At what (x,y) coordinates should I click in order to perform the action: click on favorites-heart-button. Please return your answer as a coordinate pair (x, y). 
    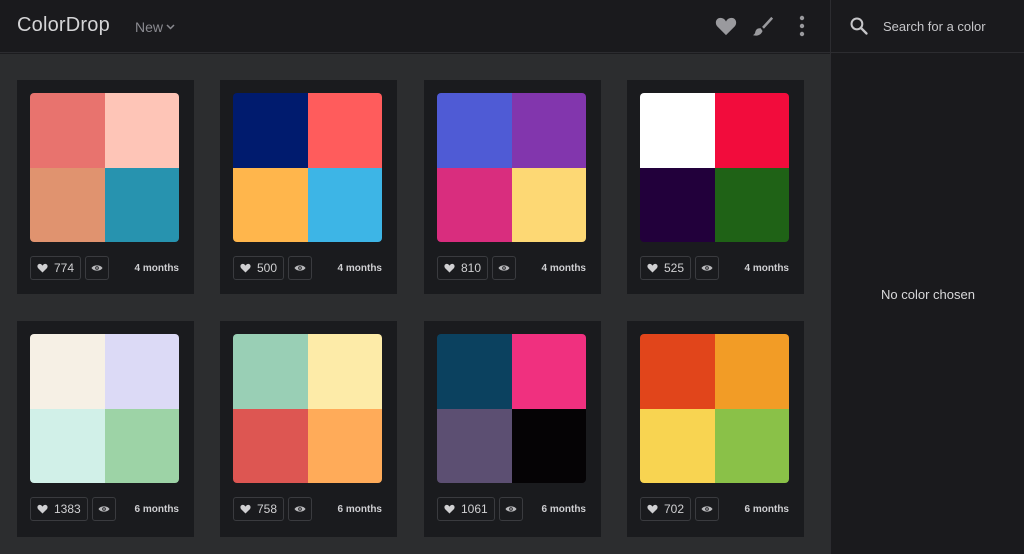
    Looking at the image, I should click on (726, 26).